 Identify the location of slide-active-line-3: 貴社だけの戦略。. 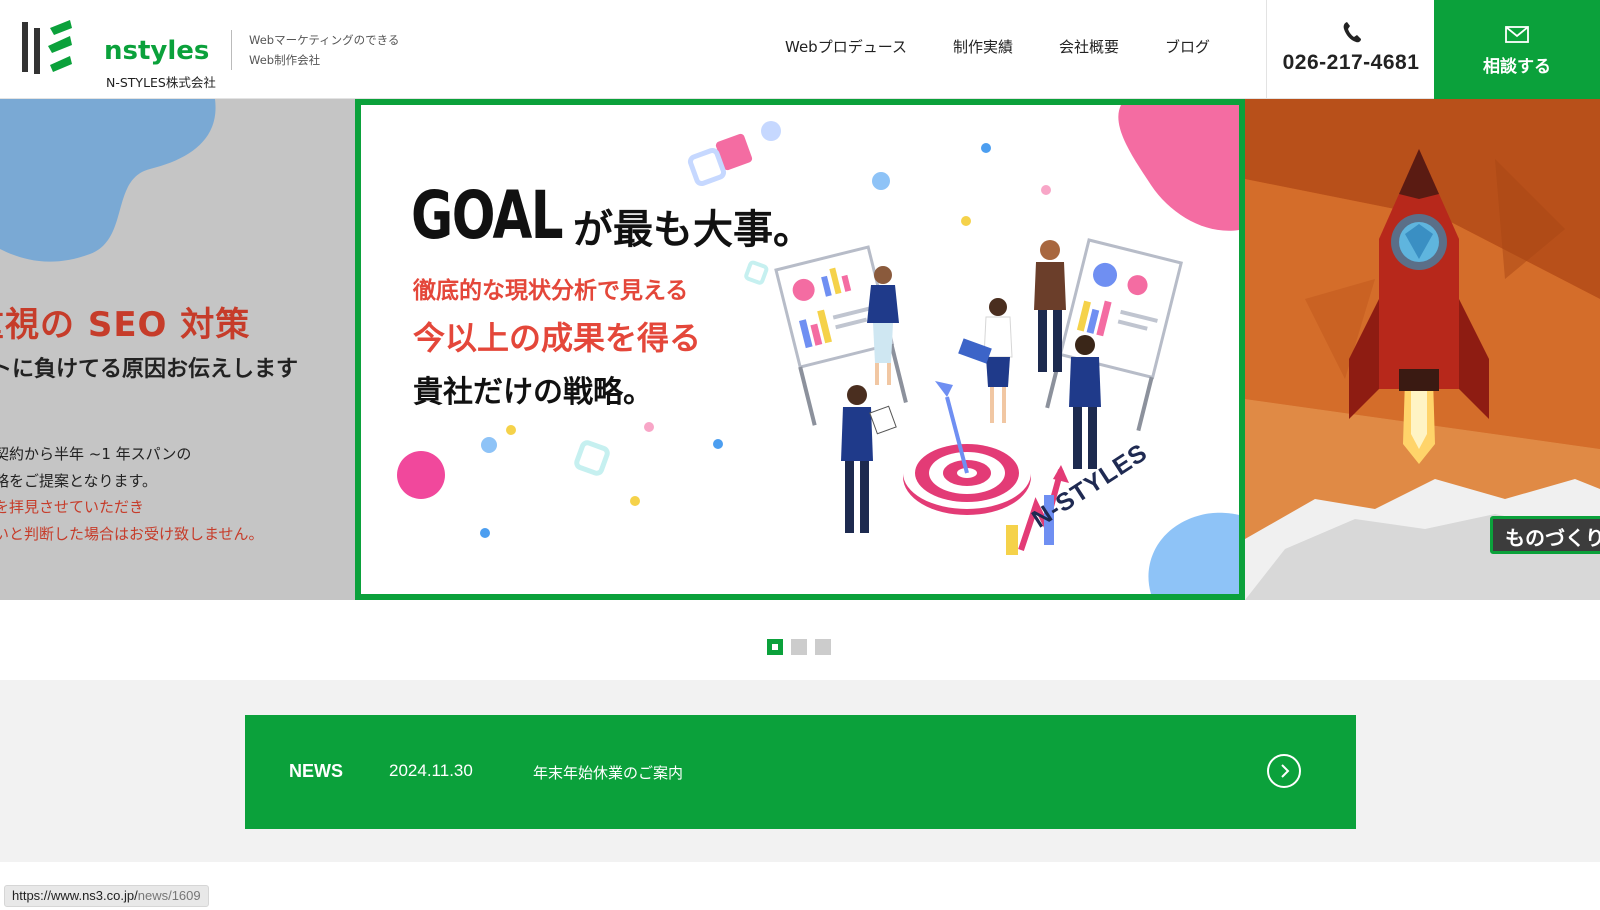
(533, 392).